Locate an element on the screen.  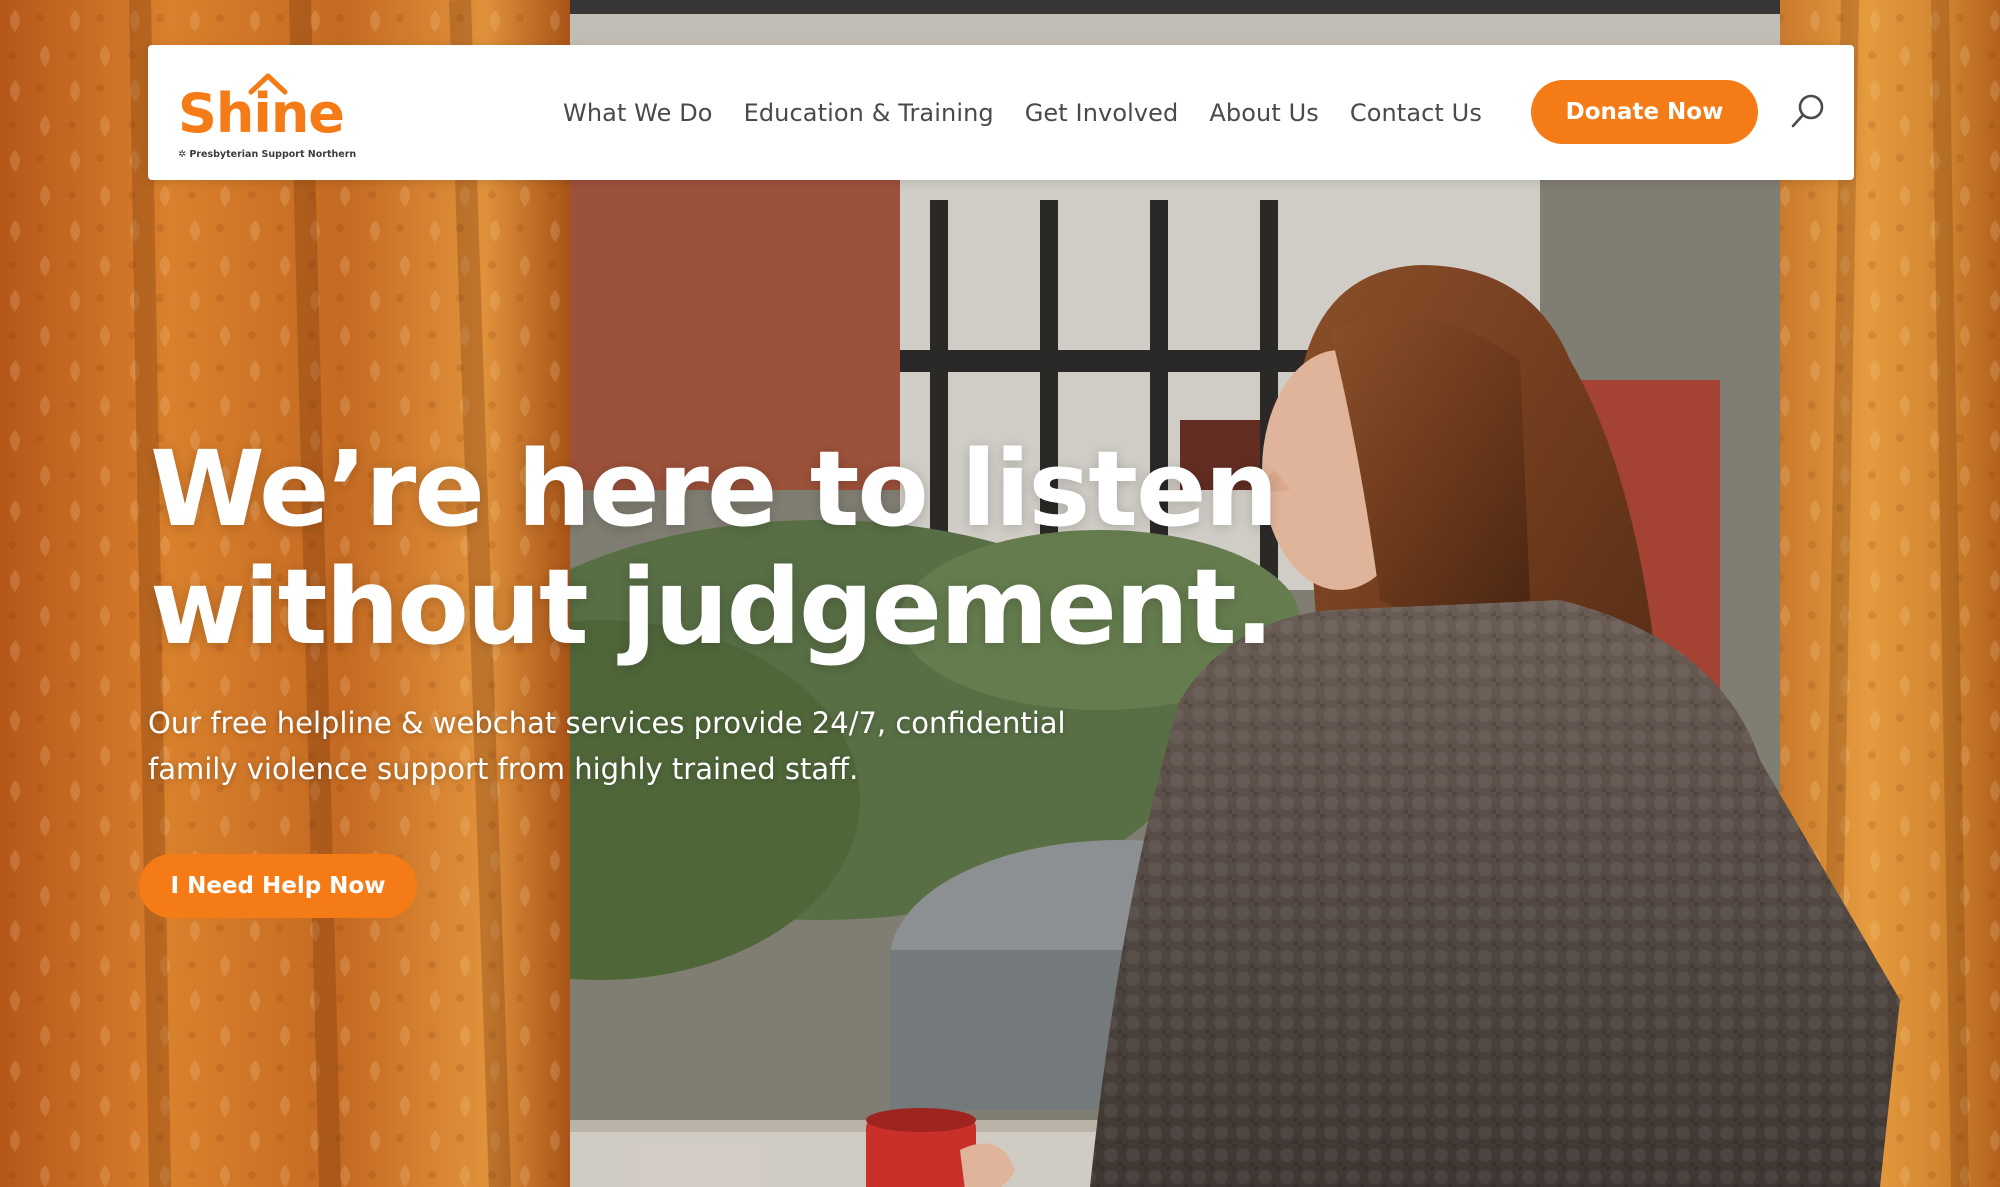
nav-item-get-involved: Get Involved is located at coordinates (1102, 113).